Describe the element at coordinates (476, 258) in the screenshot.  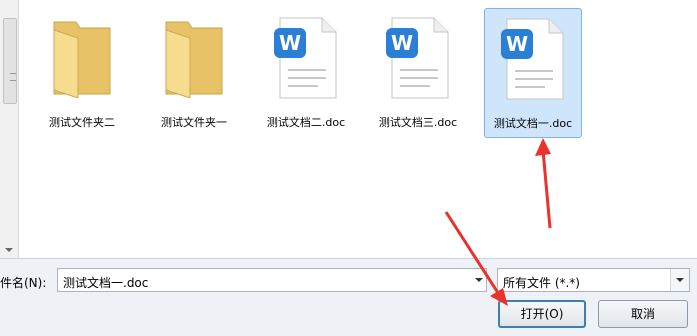
I see `red-arrow-down-icon` at that location.